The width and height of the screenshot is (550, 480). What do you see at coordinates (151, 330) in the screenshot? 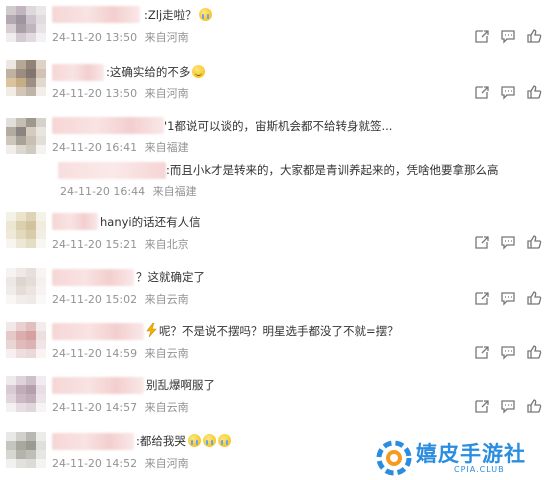
I see `lightning-emoji-icon` at bounding box center [151, 330].